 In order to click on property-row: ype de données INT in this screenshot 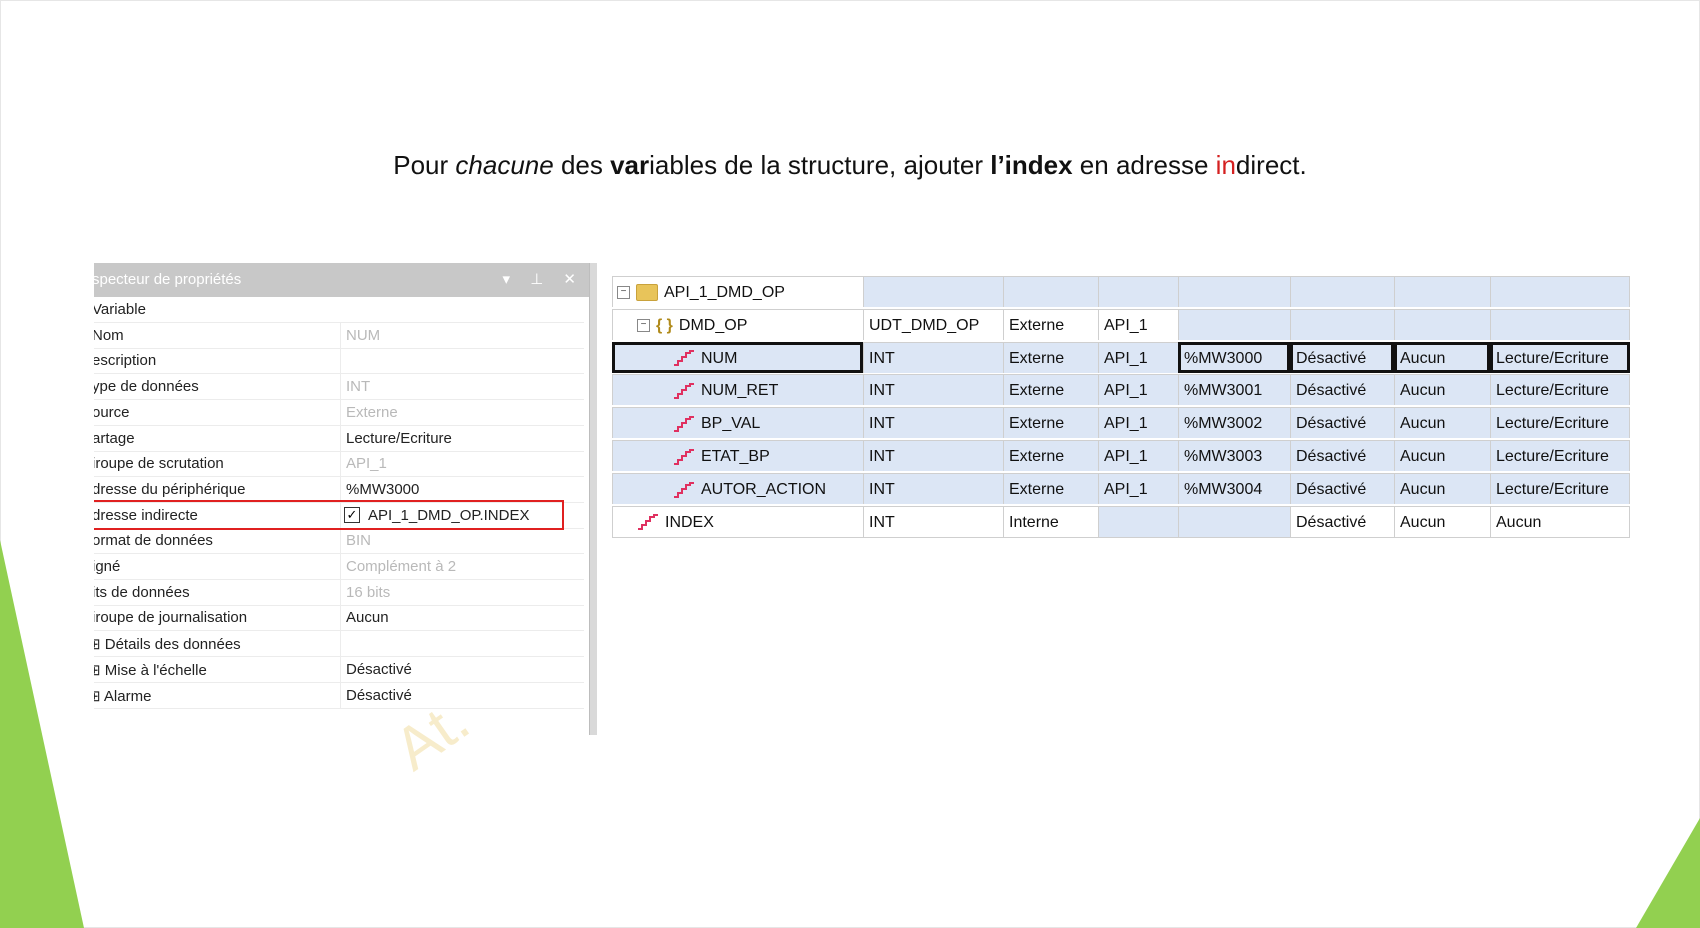, I will do `click(339, 387)`.